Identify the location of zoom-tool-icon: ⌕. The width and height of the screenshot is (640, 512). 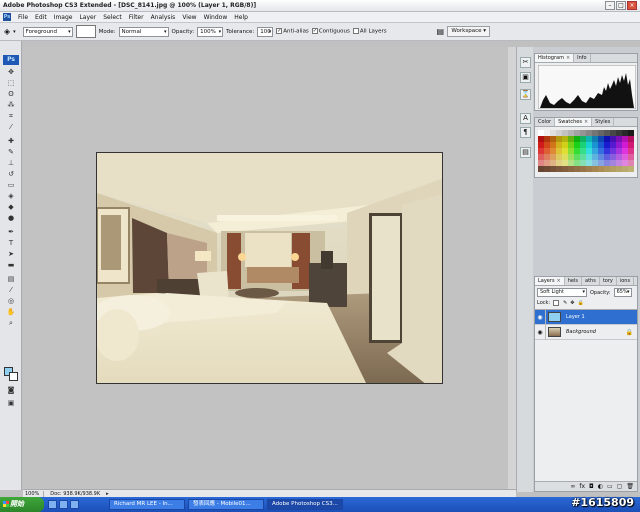
(11, 323).